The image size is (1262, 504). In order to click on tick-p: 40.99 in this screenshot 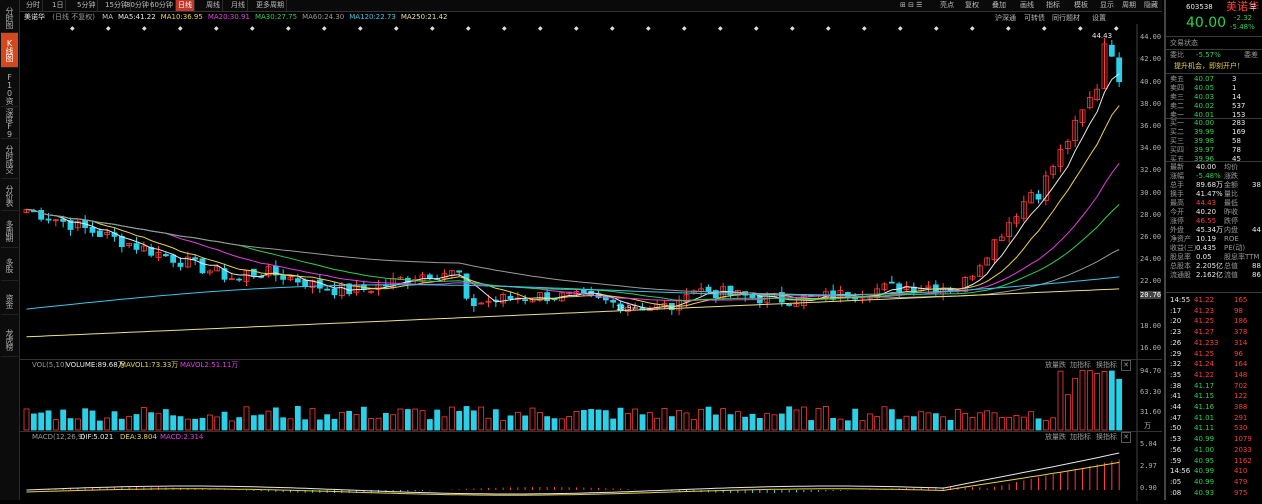, I will do `click(1204, 471)`.